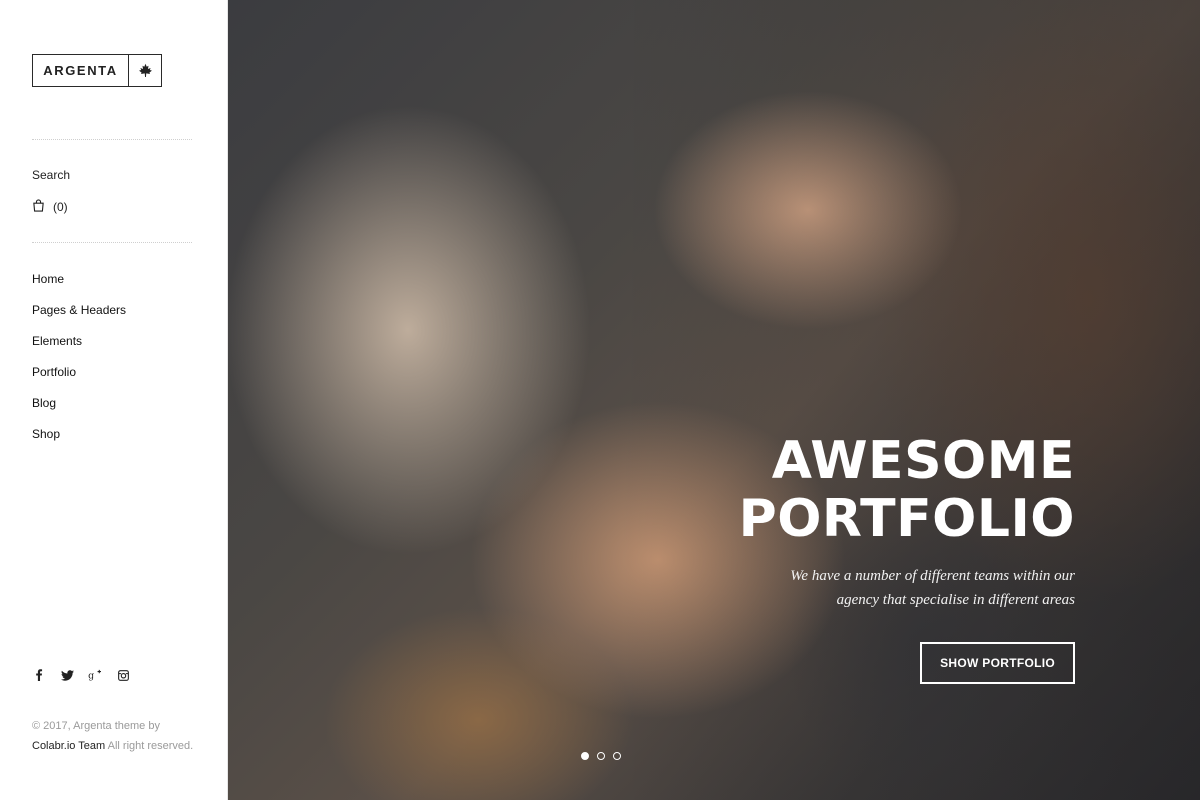  Describe the element at coordinates (38, 207) in the screenshot. I see `shopping-bag-icon` at that location.